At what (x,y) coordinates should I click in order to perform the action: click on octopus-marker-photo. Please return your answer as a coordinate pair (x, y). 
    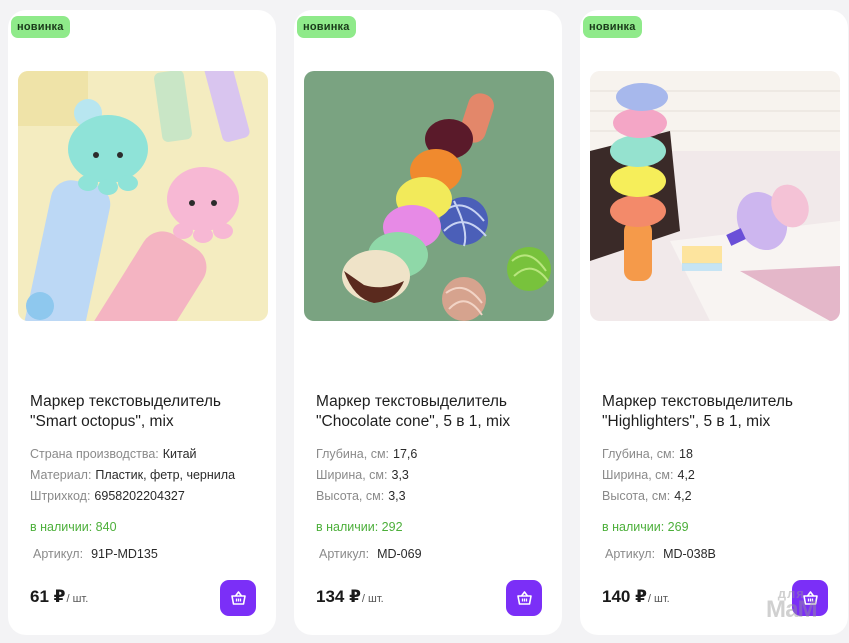
    Looking at the image, I should click on (143, 196).